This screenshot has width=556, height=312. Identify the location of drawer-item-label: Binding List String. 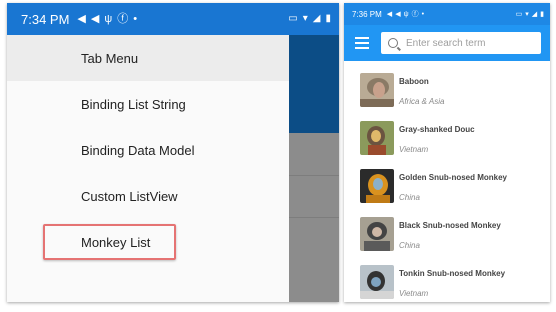
(133, 104).